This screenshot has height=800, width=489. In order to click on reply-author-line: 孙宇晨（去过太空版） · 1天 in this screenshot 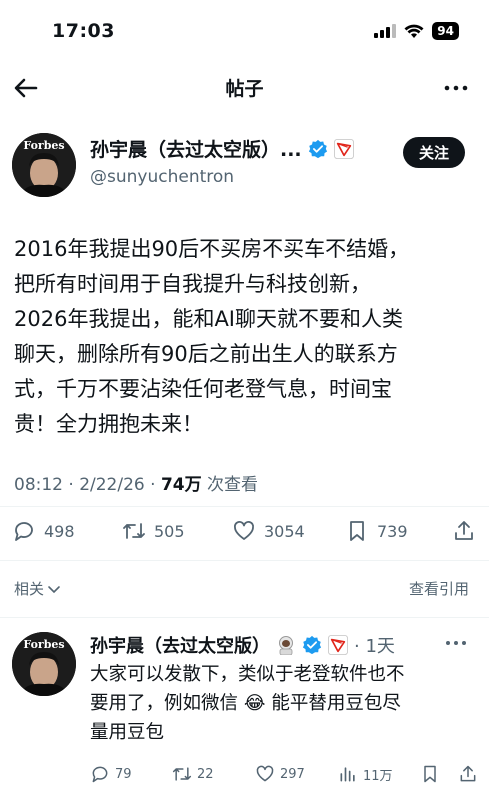, I will do `click(242, 645)`.